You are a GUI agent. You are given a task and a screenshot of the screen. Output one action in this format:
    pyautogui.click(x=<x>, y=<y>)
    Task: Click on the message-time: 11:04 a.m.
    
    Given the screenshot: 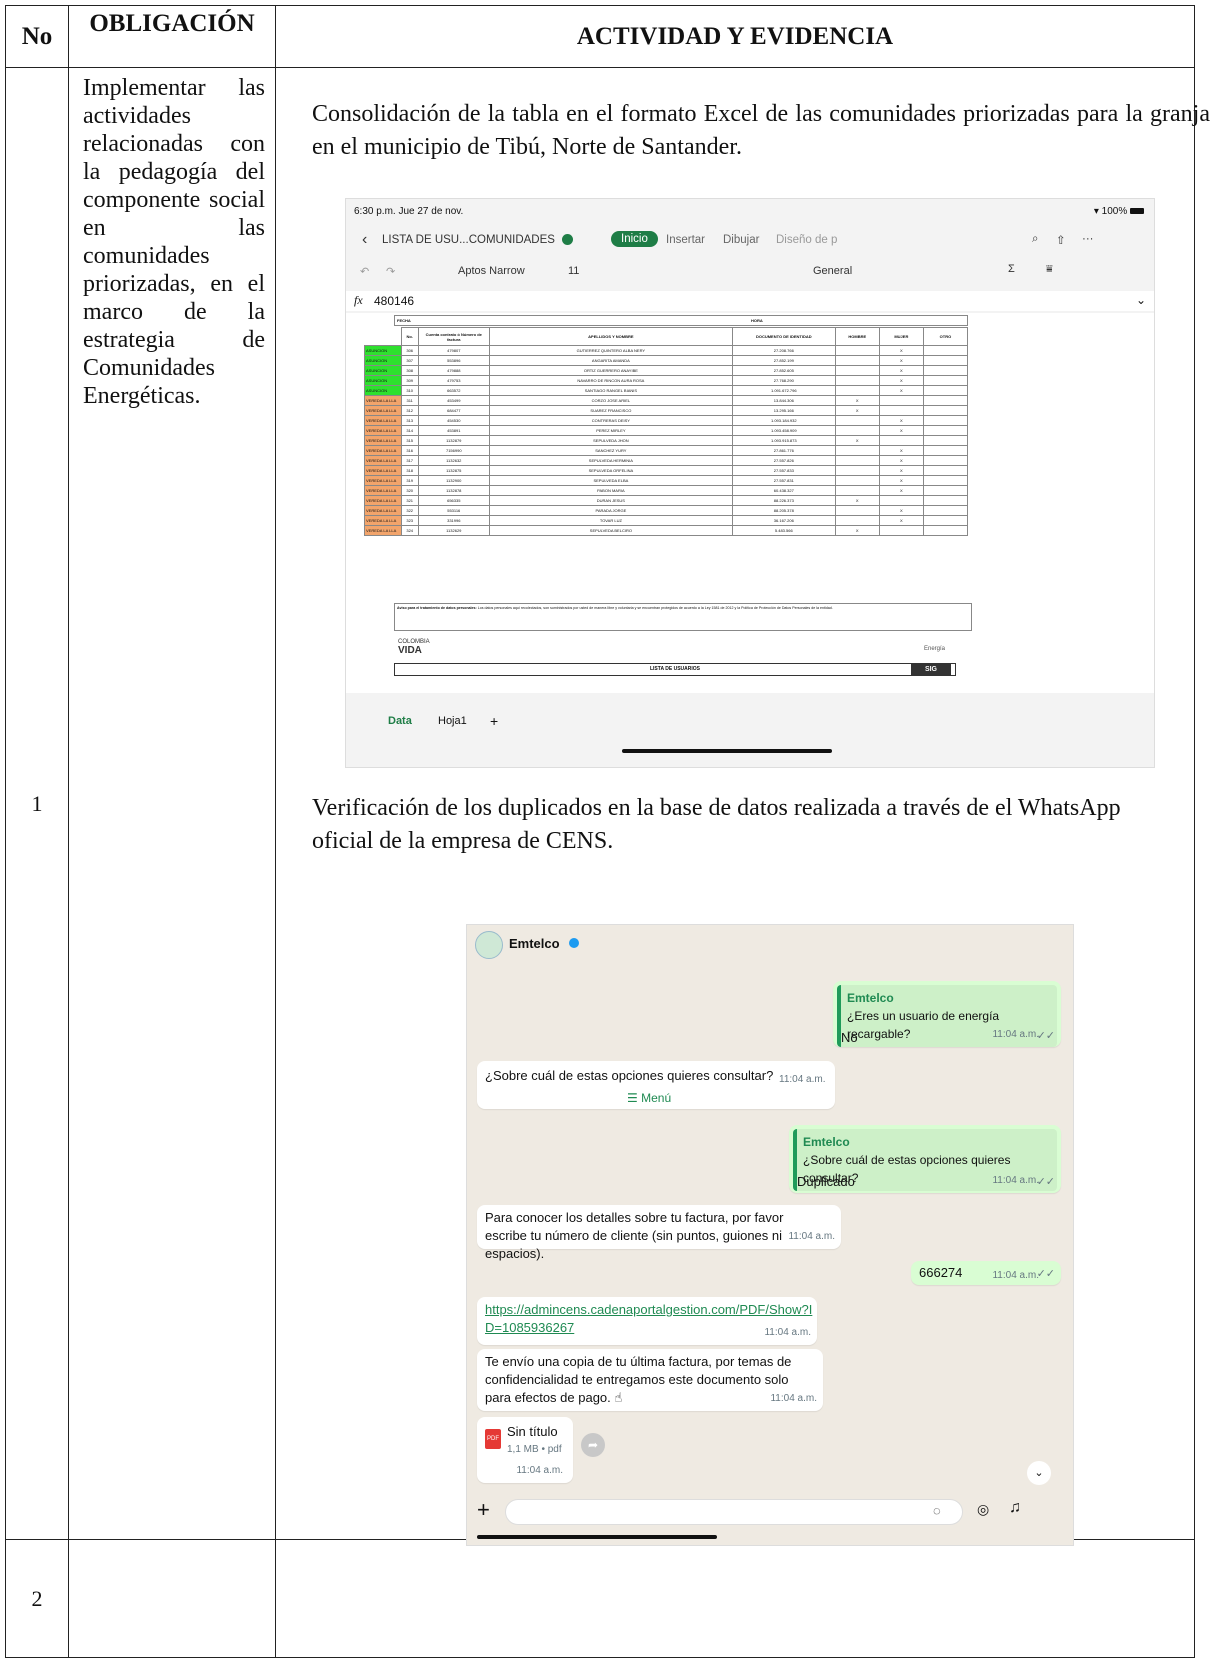 What is the action you would take?
    pyautogui.click(x=802, y=1079)
    